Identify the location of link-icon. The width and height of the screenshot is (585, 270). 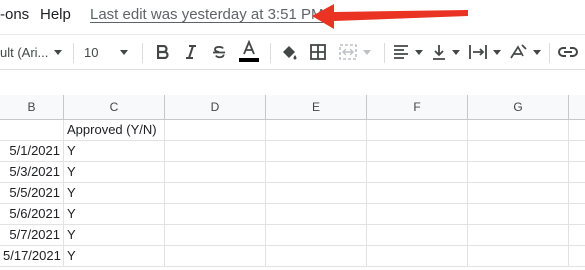
(568, 52).